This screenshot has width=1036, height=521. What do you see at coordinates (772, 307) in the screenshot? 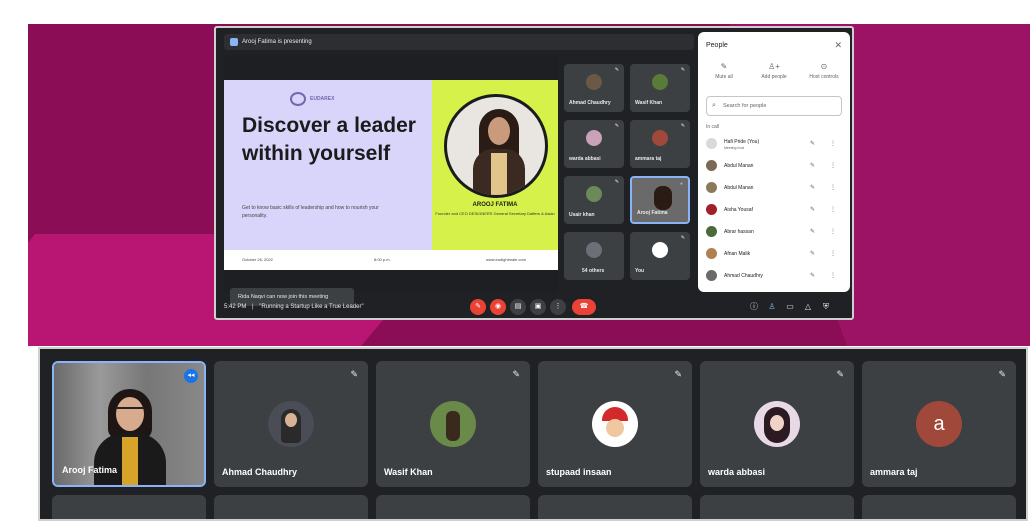
I see `people-icon: ♙` at bounding box center [772, 307].